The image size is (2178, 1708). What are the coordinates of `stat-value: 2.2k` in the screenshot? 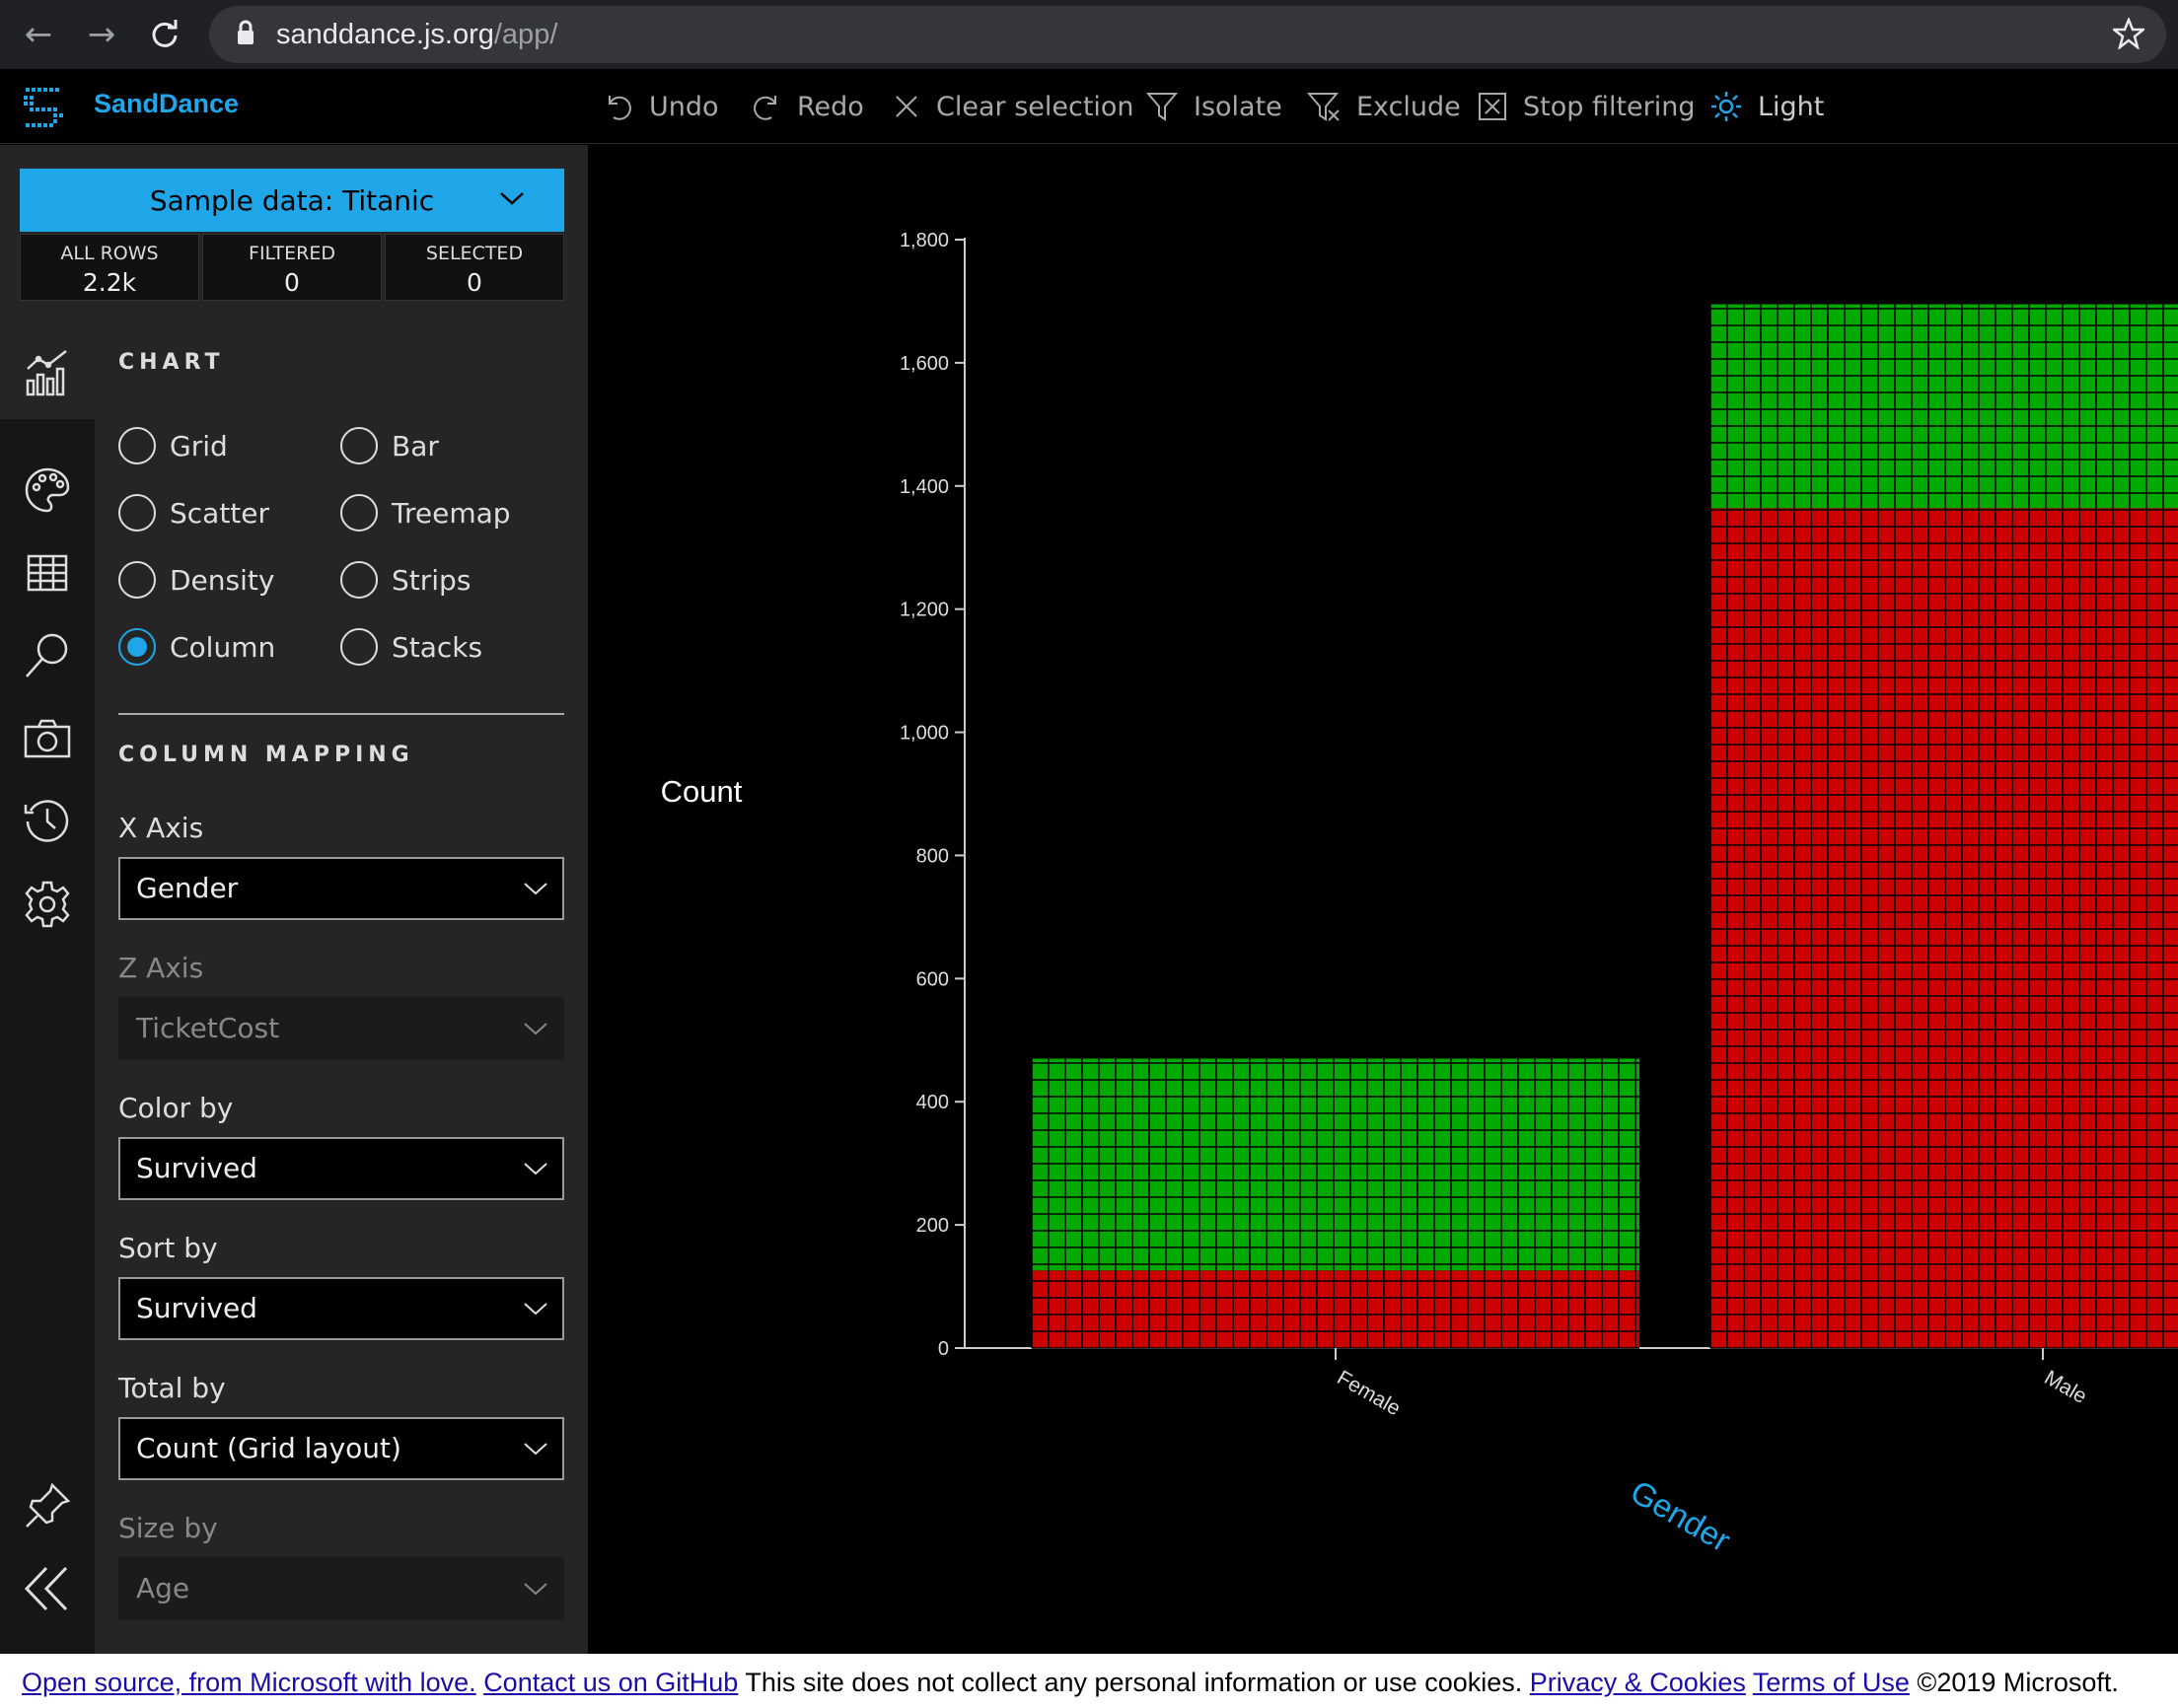 It's located at (109, 282).